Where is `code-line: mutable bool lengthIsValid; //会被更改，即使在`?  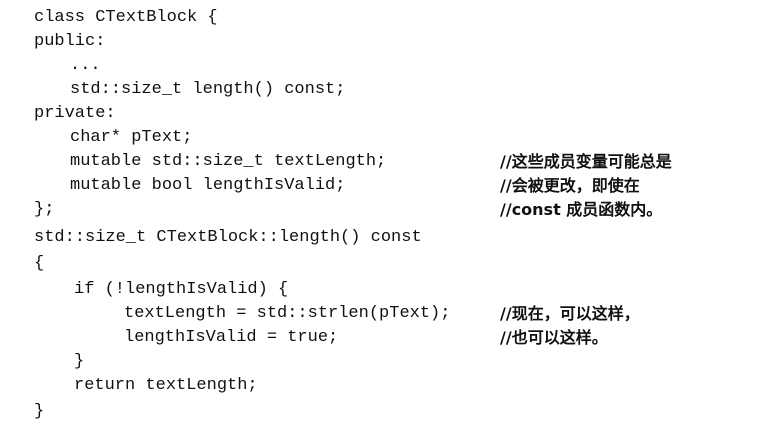 code-line: mutable bool lengthIsValid; //会被更改，即使在 is located at coordinates (378, 186).